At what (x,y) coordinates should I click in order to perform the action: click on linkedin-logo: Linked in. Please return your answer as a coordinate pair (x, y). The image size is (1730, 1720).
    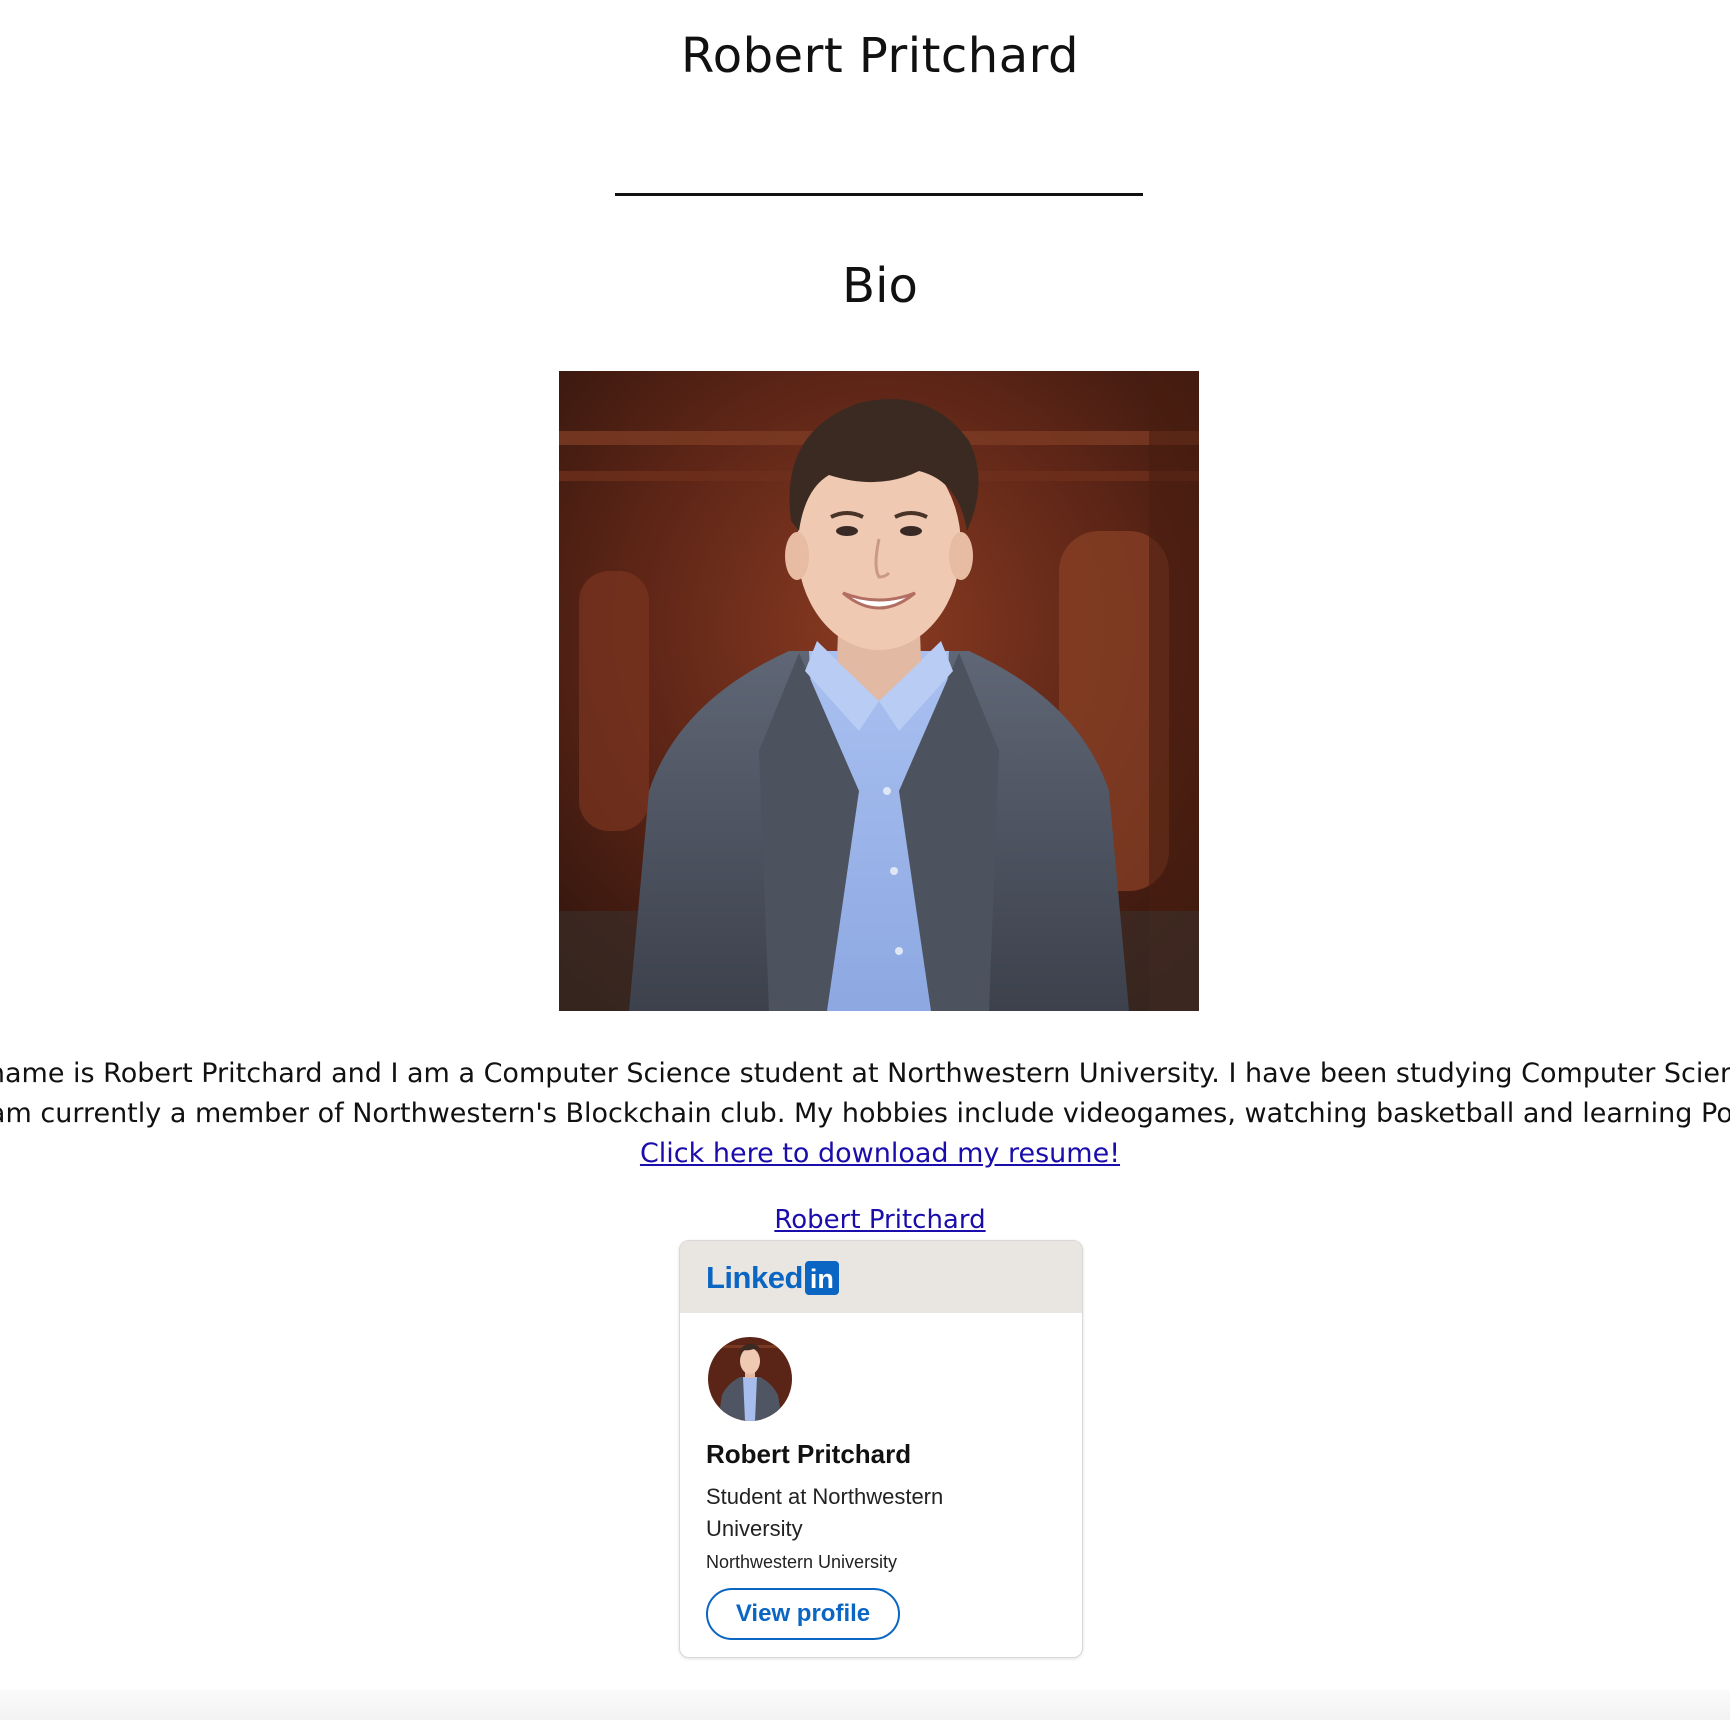
    Looking at the image, I should click on (772, 1278).